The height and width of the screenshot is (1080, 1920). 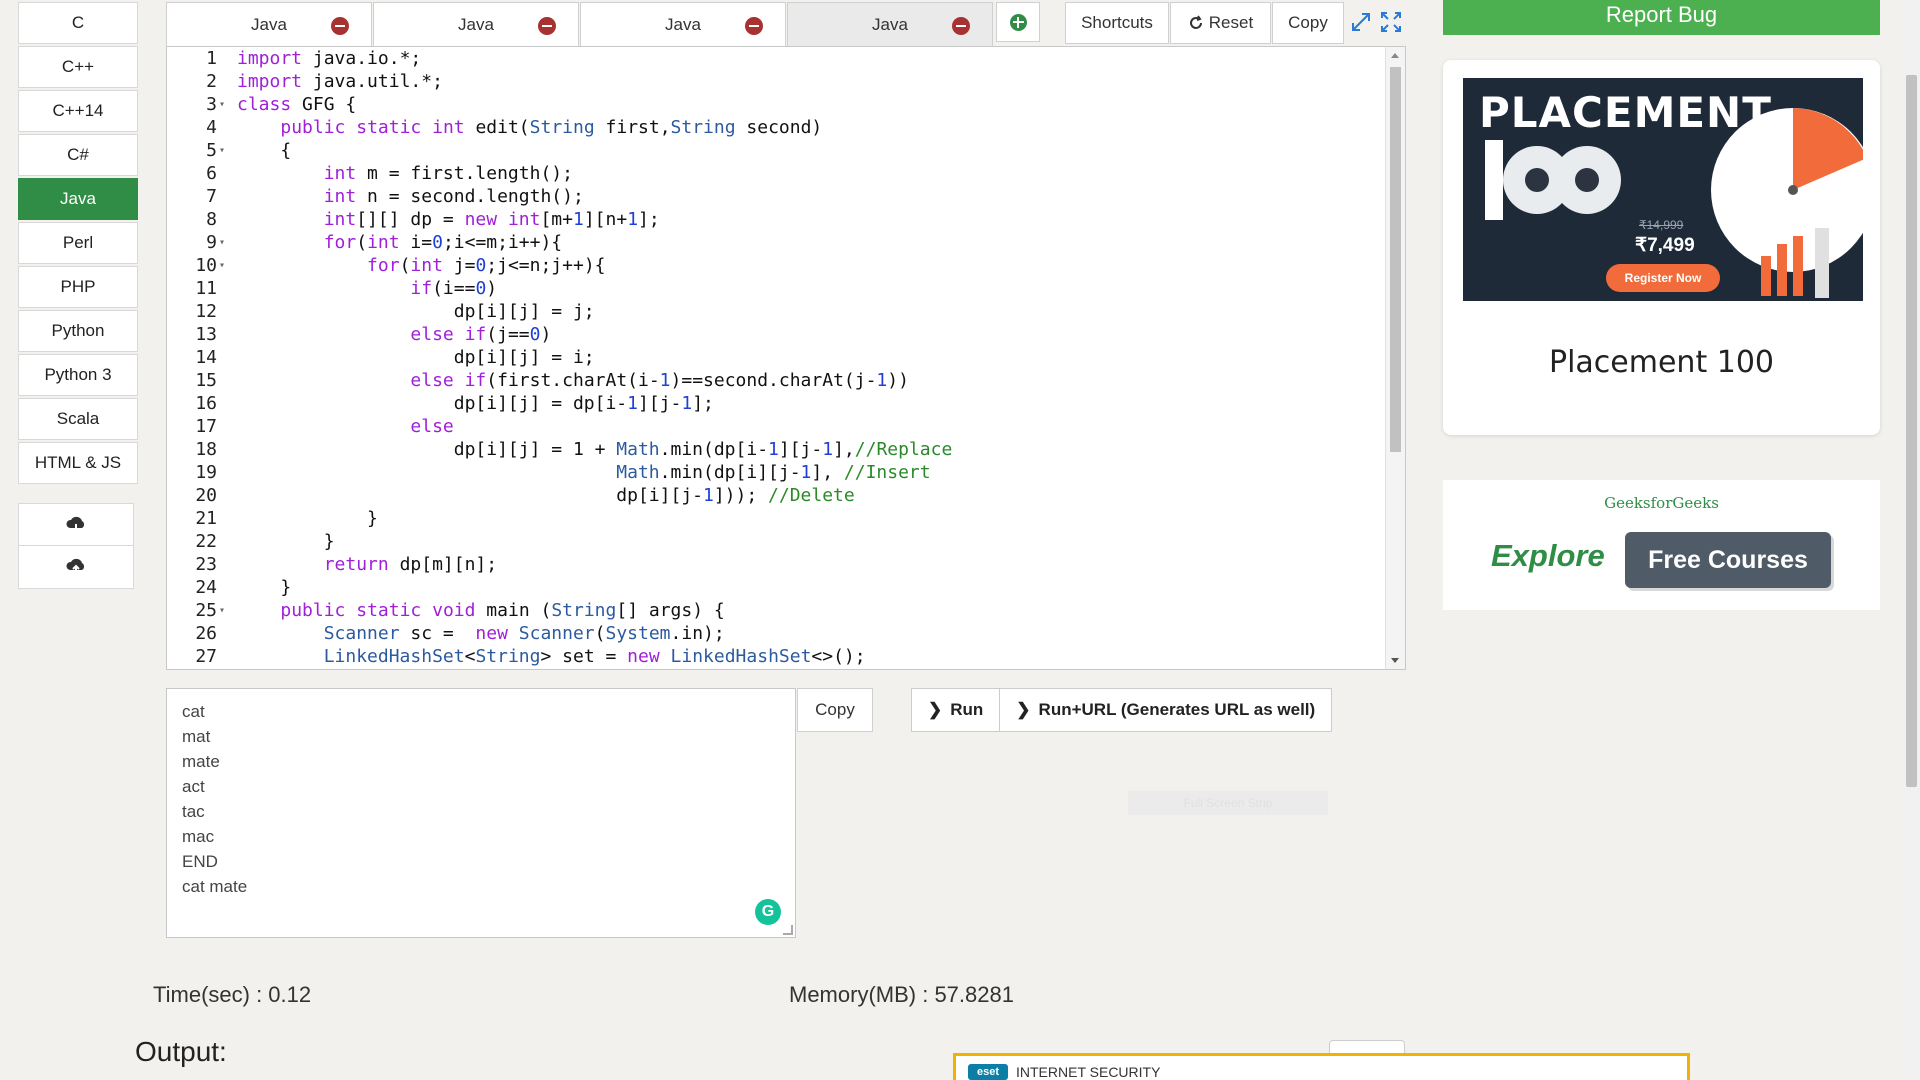 What do you see at coordinates (776, 426) in the screenshot?
I see `code-line: 17 else` at bounding box center [776, 426].